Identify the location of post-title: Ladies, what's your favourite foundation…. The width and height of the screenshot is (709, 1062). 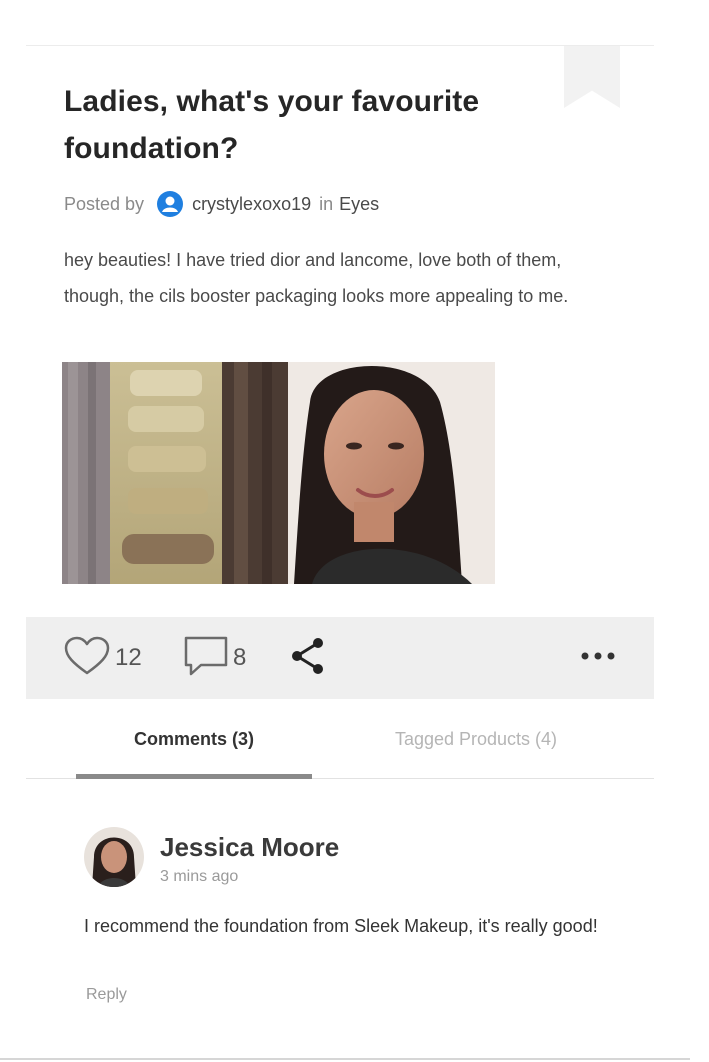
(272, 125).